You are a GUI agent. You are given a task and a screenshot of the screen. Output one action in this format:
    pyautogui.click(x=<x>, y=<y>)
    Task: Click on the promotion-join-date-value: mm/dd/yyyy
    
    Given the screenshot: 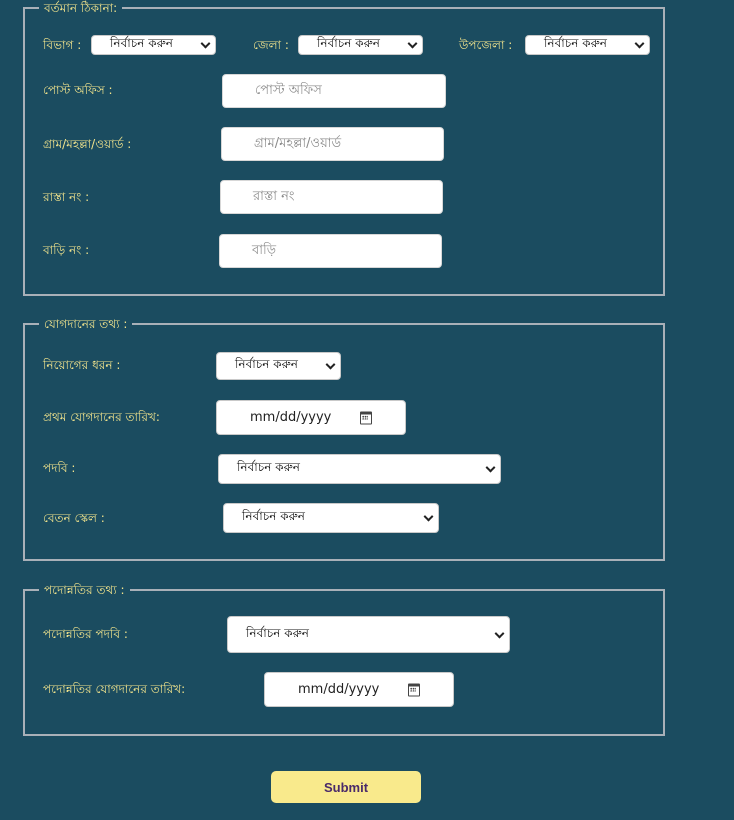 What is the action you would take?
    pyautogui.click(x=339, y=689)
    